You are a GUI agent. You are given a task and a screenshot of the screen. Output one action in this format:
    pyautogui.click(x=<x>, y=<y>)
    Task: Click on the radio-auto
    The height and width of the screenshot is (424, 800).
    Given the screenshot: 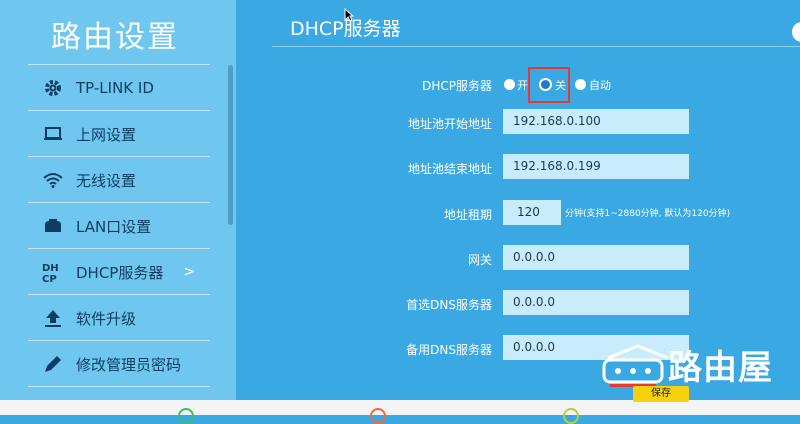 What is the action you would take?
    pyautogui.click(x=580, y=84)
    